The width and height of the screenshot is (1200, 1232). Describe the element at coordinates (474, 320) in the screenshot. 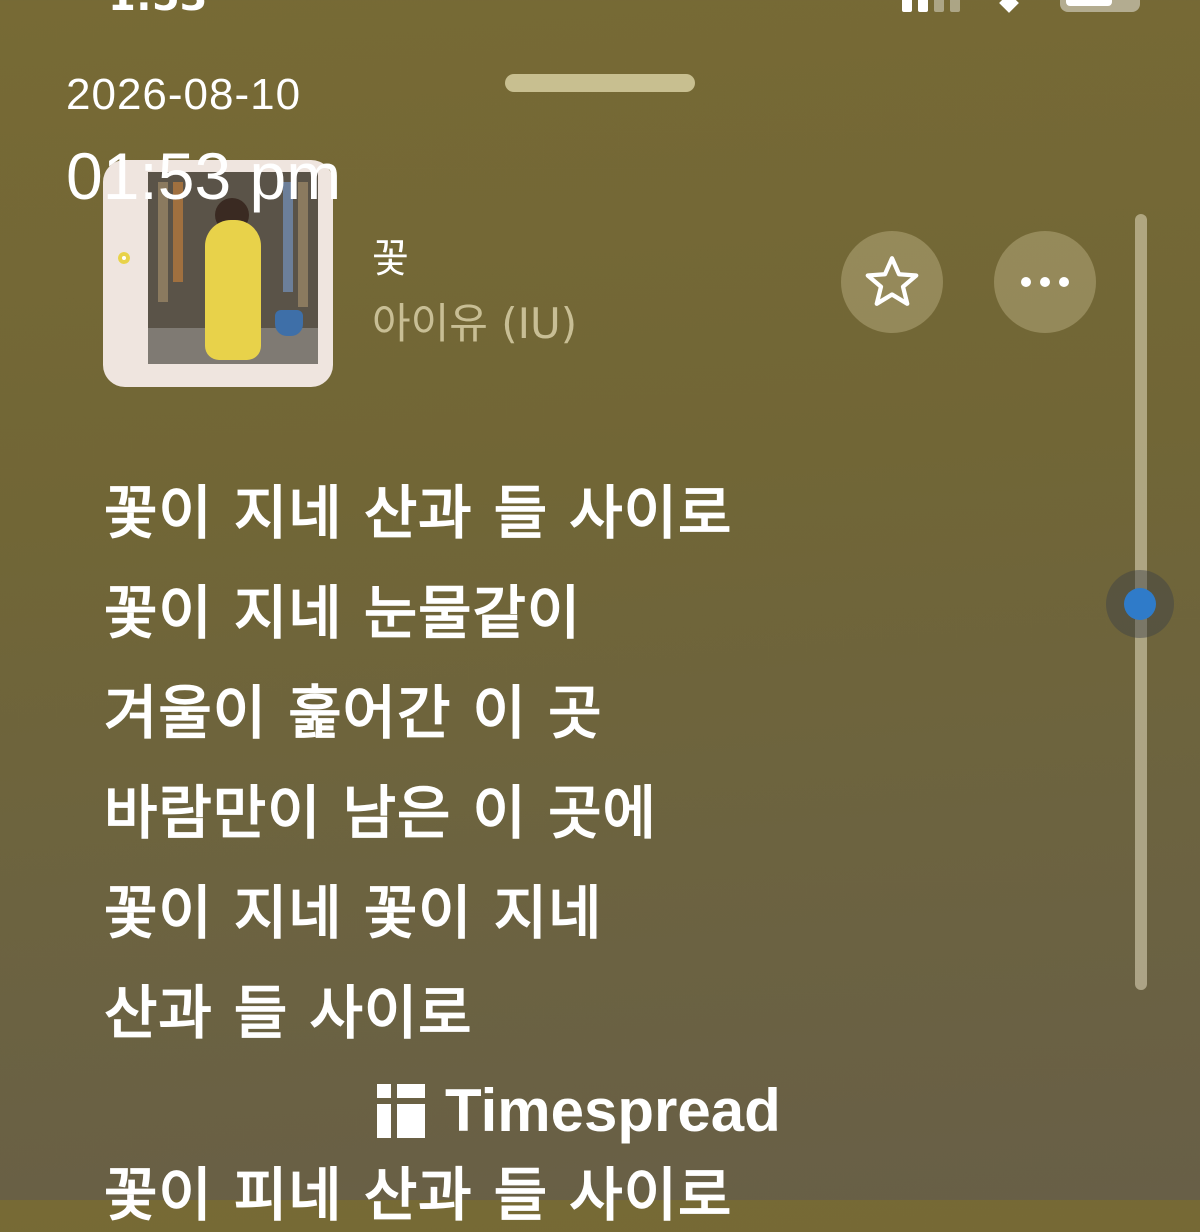

I see `song-artist: 아이유 (IU)` at that location.